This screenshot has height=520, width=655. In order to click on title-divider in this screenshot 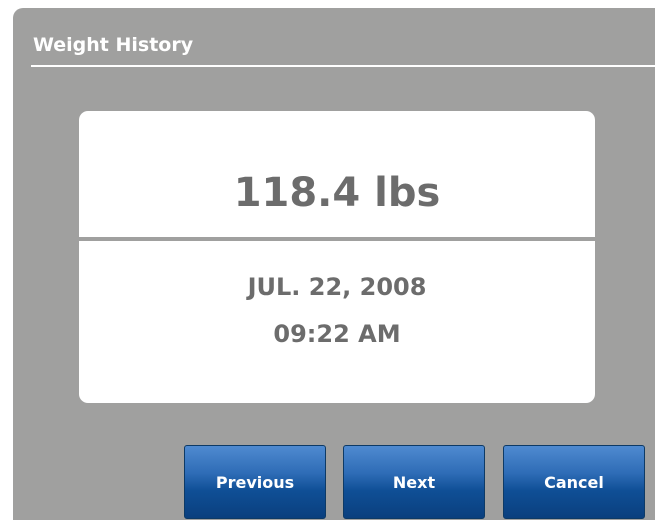, I will do `click(343, 66)`.